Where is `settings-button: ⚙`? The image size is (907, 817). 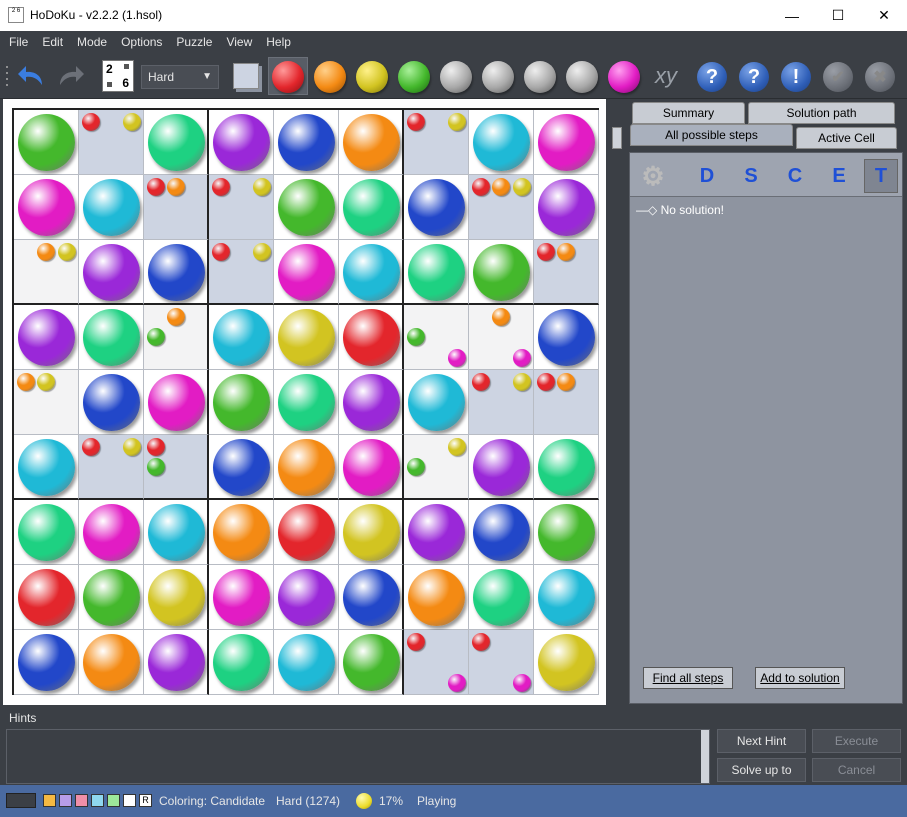
settings-button: ⚙ is located at coordinates (653, 176).